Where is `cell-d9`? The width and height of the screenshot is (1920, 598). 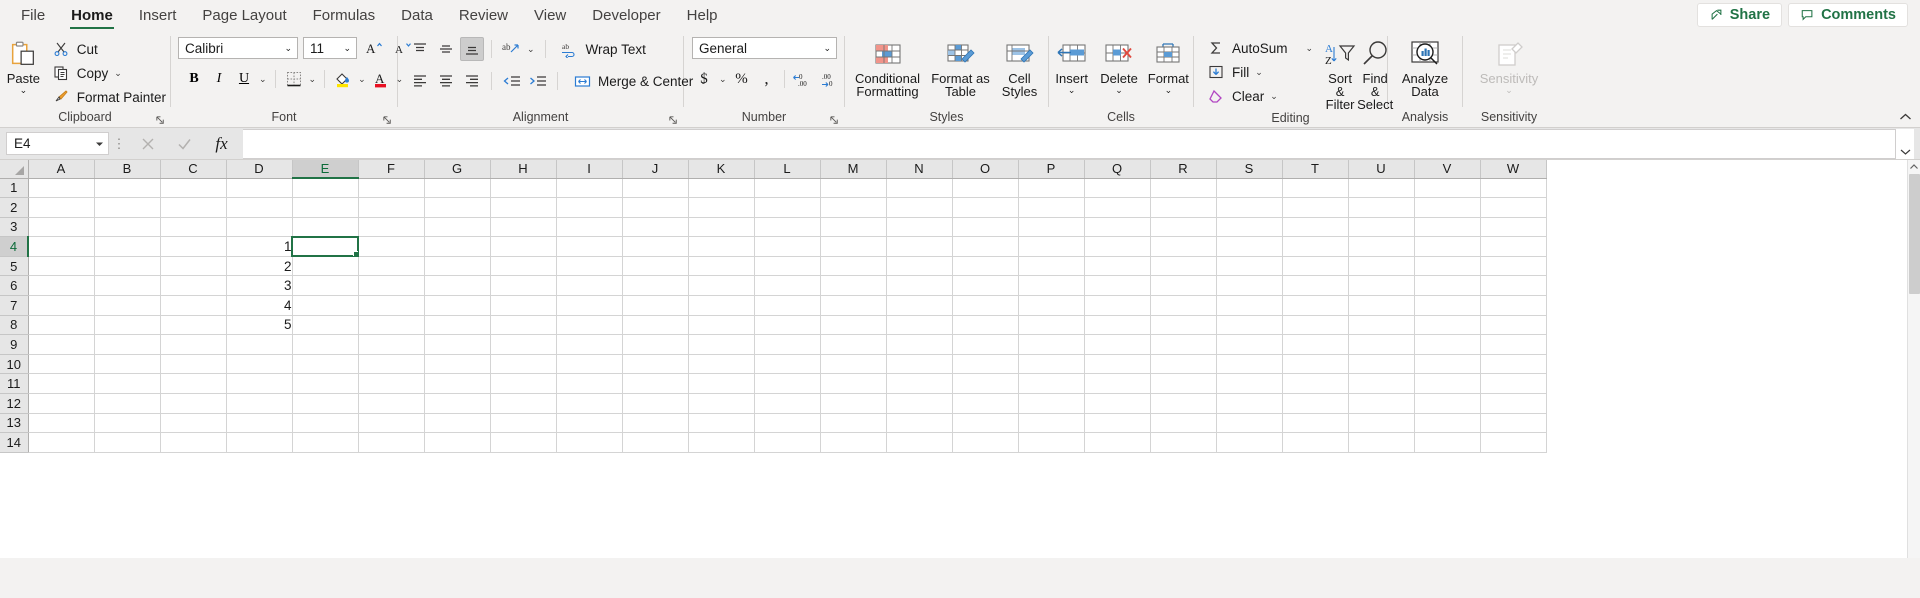
cell-d9 is located at coordinates (259, 344).